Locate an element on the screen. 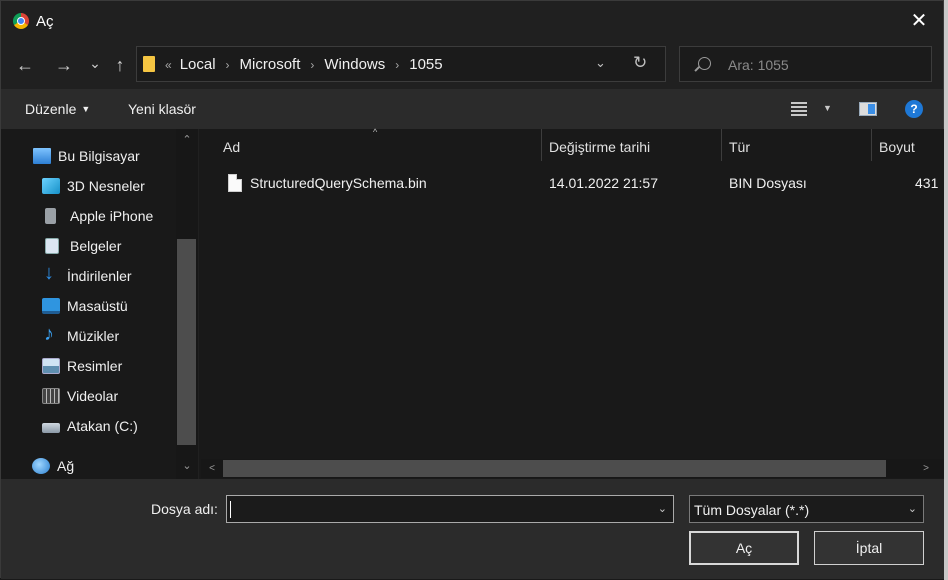  preview-pane-icon is located at coordinates (868, 109).